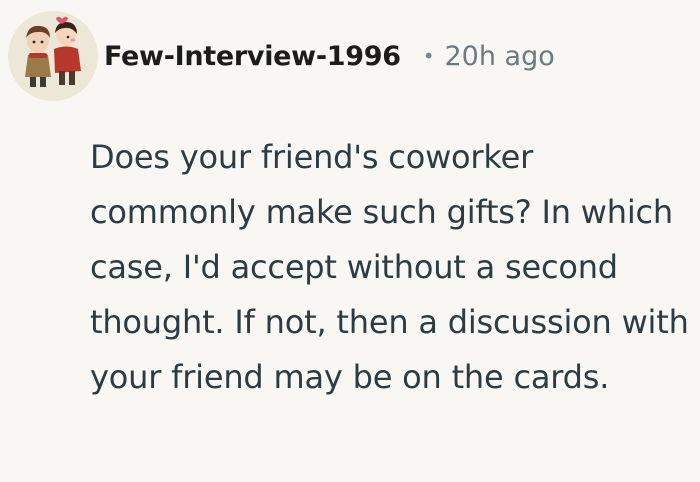 This screenshot has height=482, width=700. I want to click on avatar, so click(53, 56).